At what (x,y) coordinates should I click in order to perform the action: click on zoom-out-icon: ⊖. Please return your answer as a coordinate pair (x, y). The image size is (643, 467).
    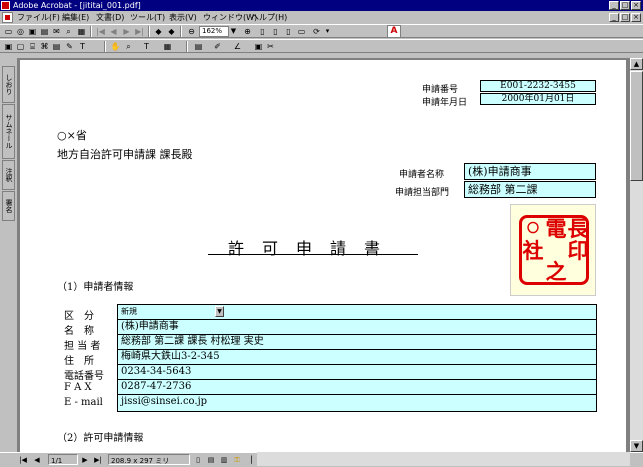
    Looking at the image, I should click on (191, 31).